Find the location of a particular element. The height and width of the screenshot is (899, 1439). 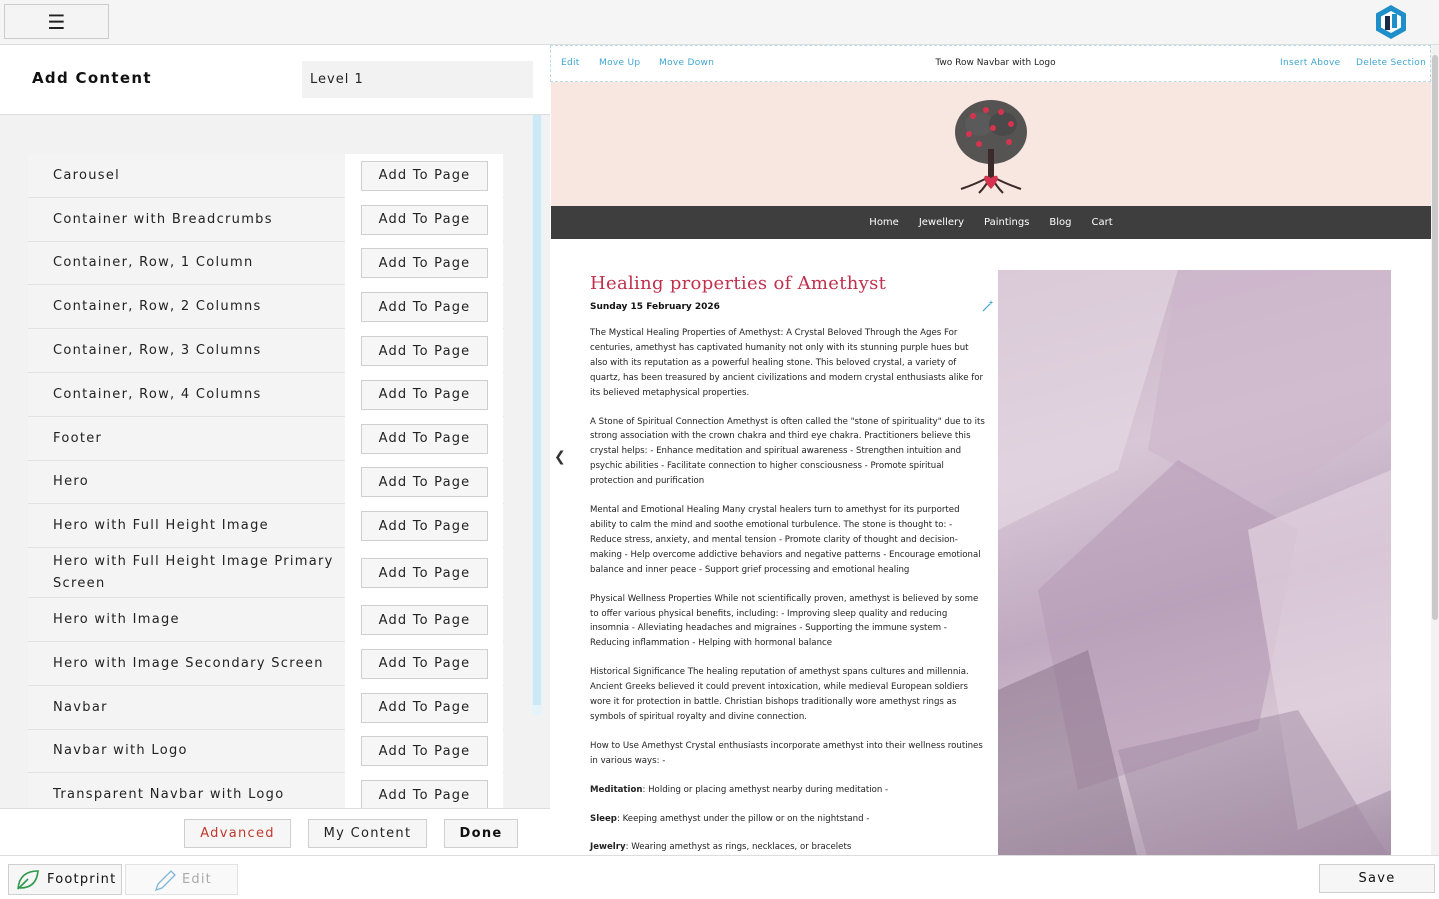

magic-wand-icon is located at coordinates (988, 306).